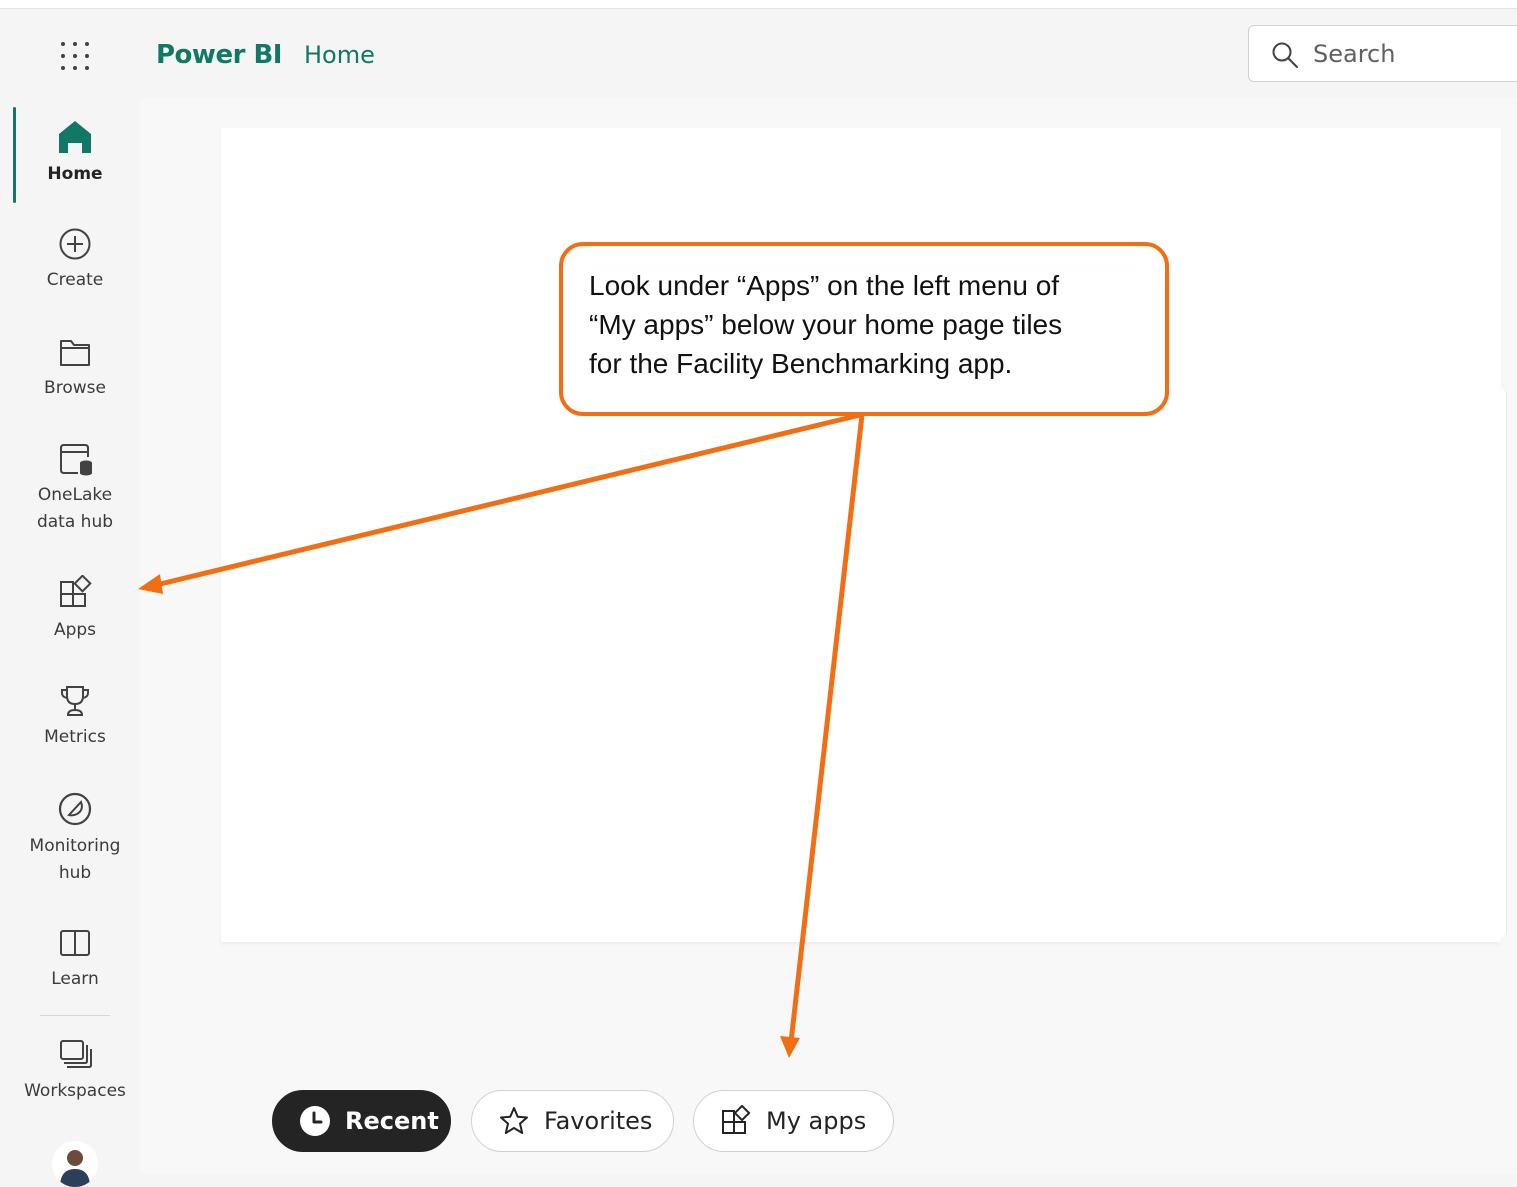  Describe the element at coordinates (75, 1015) in the screenshot. I see `nav-divider` at that location.